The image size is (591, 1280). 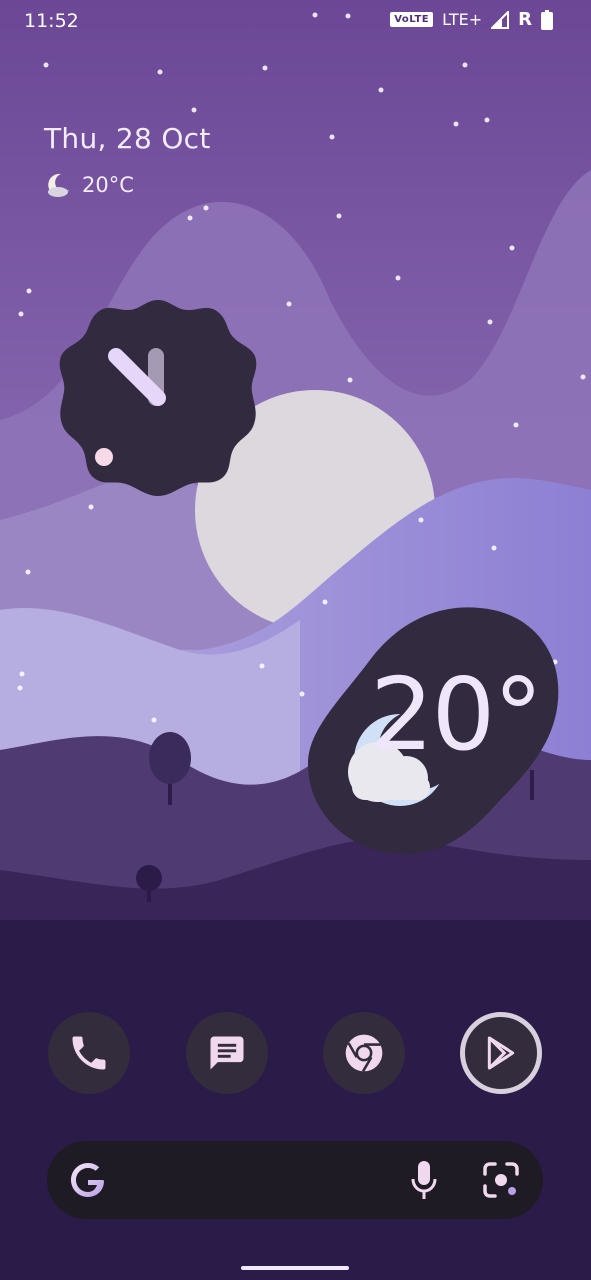 I want to click on chrome-app-button, so click(x=364, y=1053).